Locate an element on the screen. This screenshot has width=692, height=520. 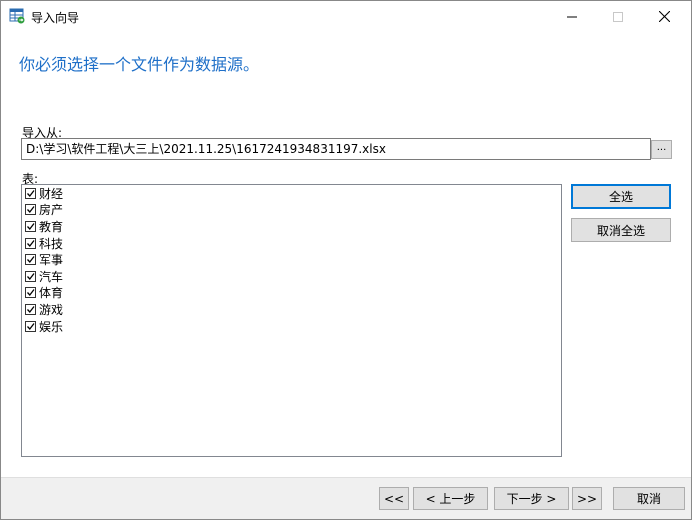
list-item: 教育 is located at coordinates (291, 226).